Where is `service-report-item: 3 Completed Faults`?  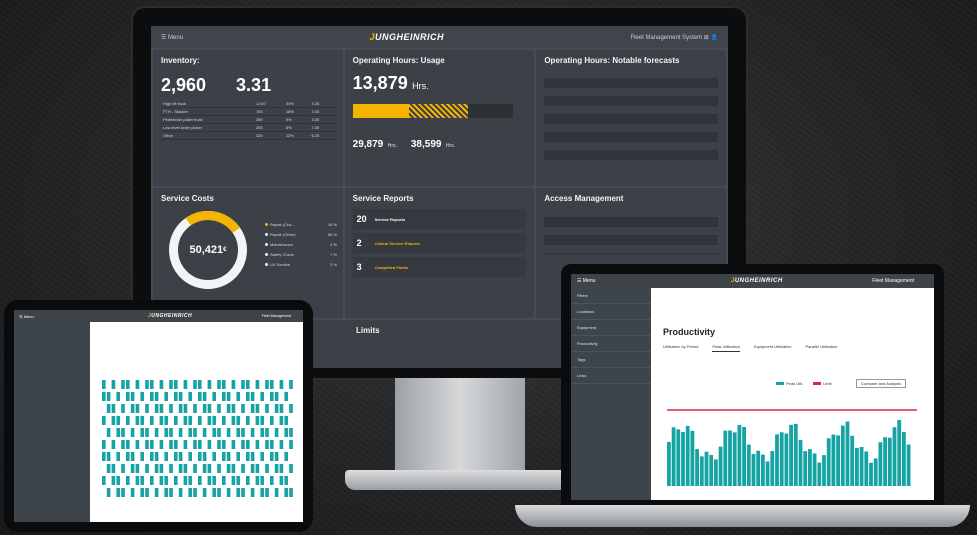 service-report-item: 3 Completed Faults is located at coordinates (439, 267).